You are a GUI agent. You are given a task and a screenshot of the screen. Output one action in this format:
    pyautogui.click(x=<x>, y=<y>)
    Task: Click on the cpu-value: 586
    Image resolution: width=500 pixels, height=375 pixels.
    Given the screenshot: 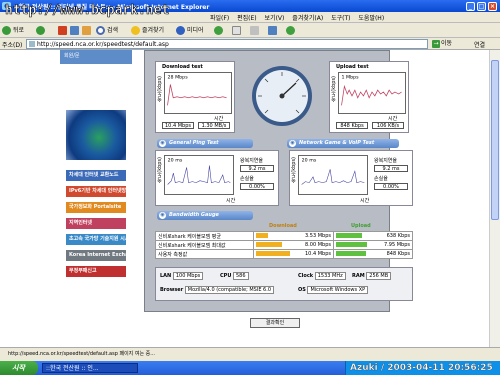 What is the action you would take?
    pyautogui.click(x=241, y=276)
    